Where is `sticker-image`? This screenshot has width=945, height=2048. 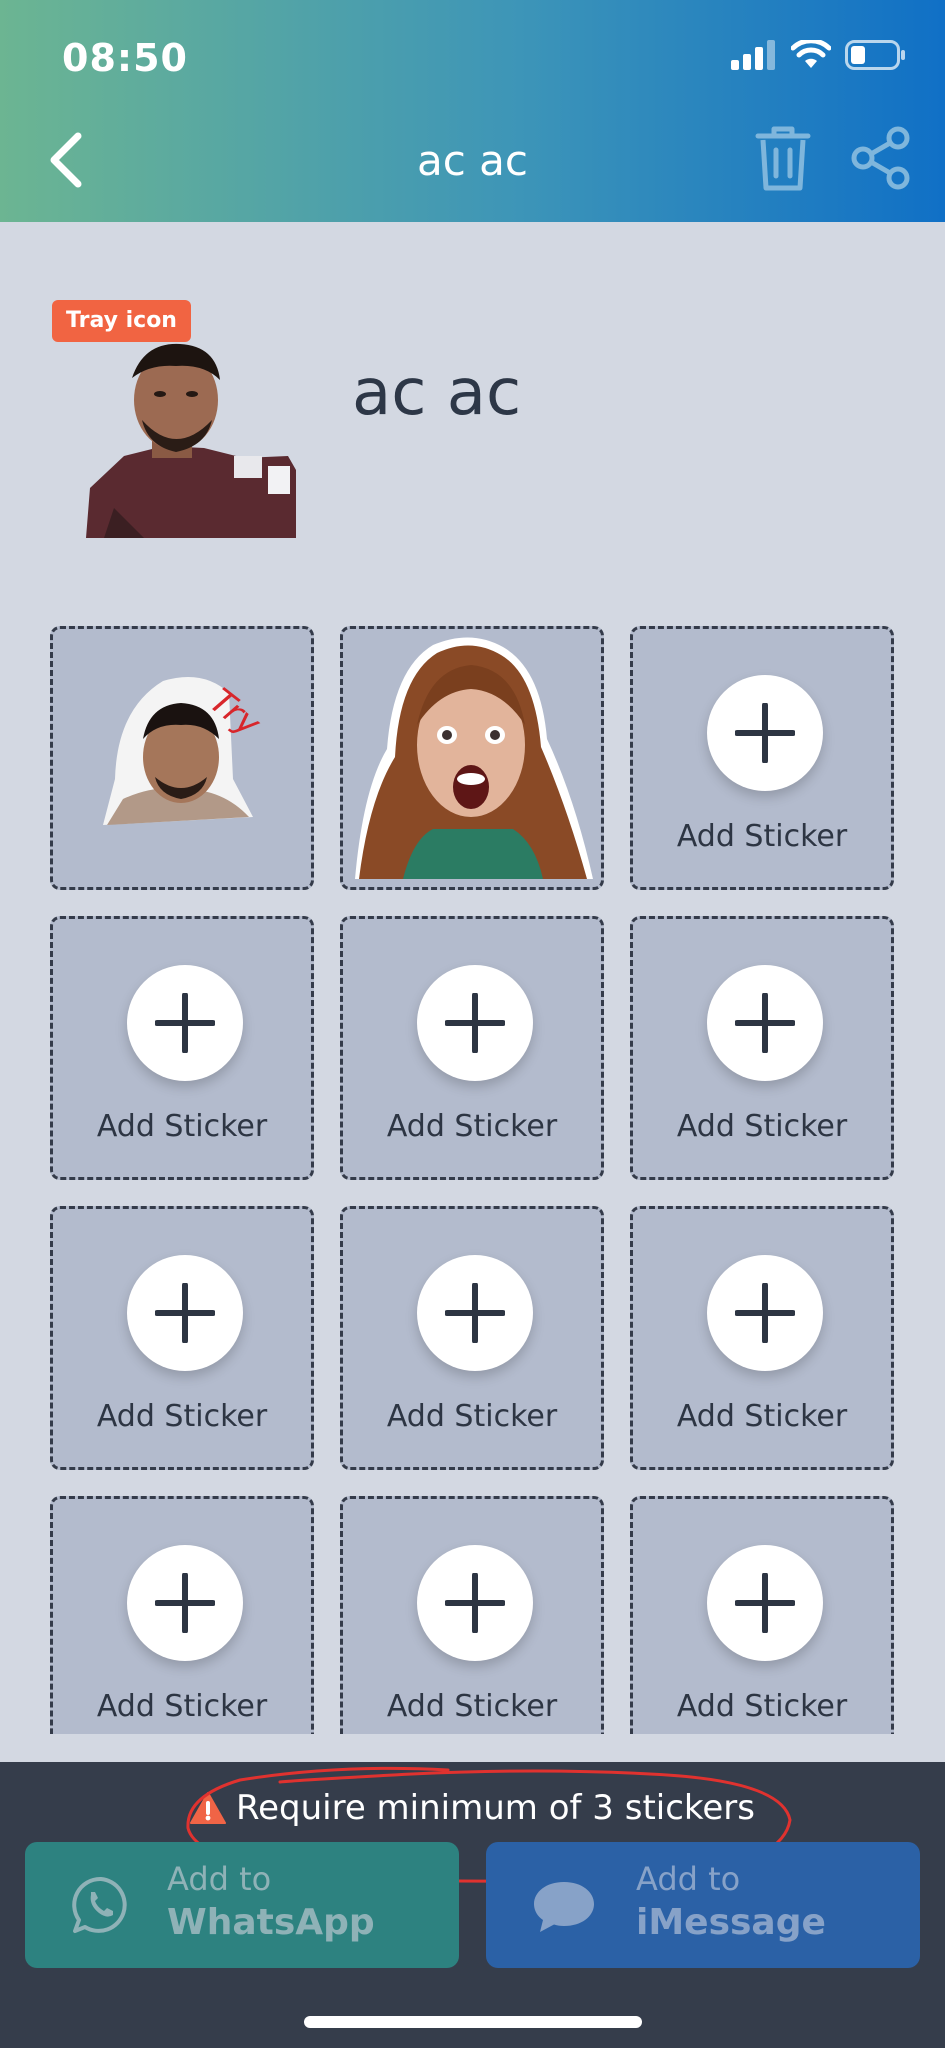
sticker-image is located at coordinates (474, 758).